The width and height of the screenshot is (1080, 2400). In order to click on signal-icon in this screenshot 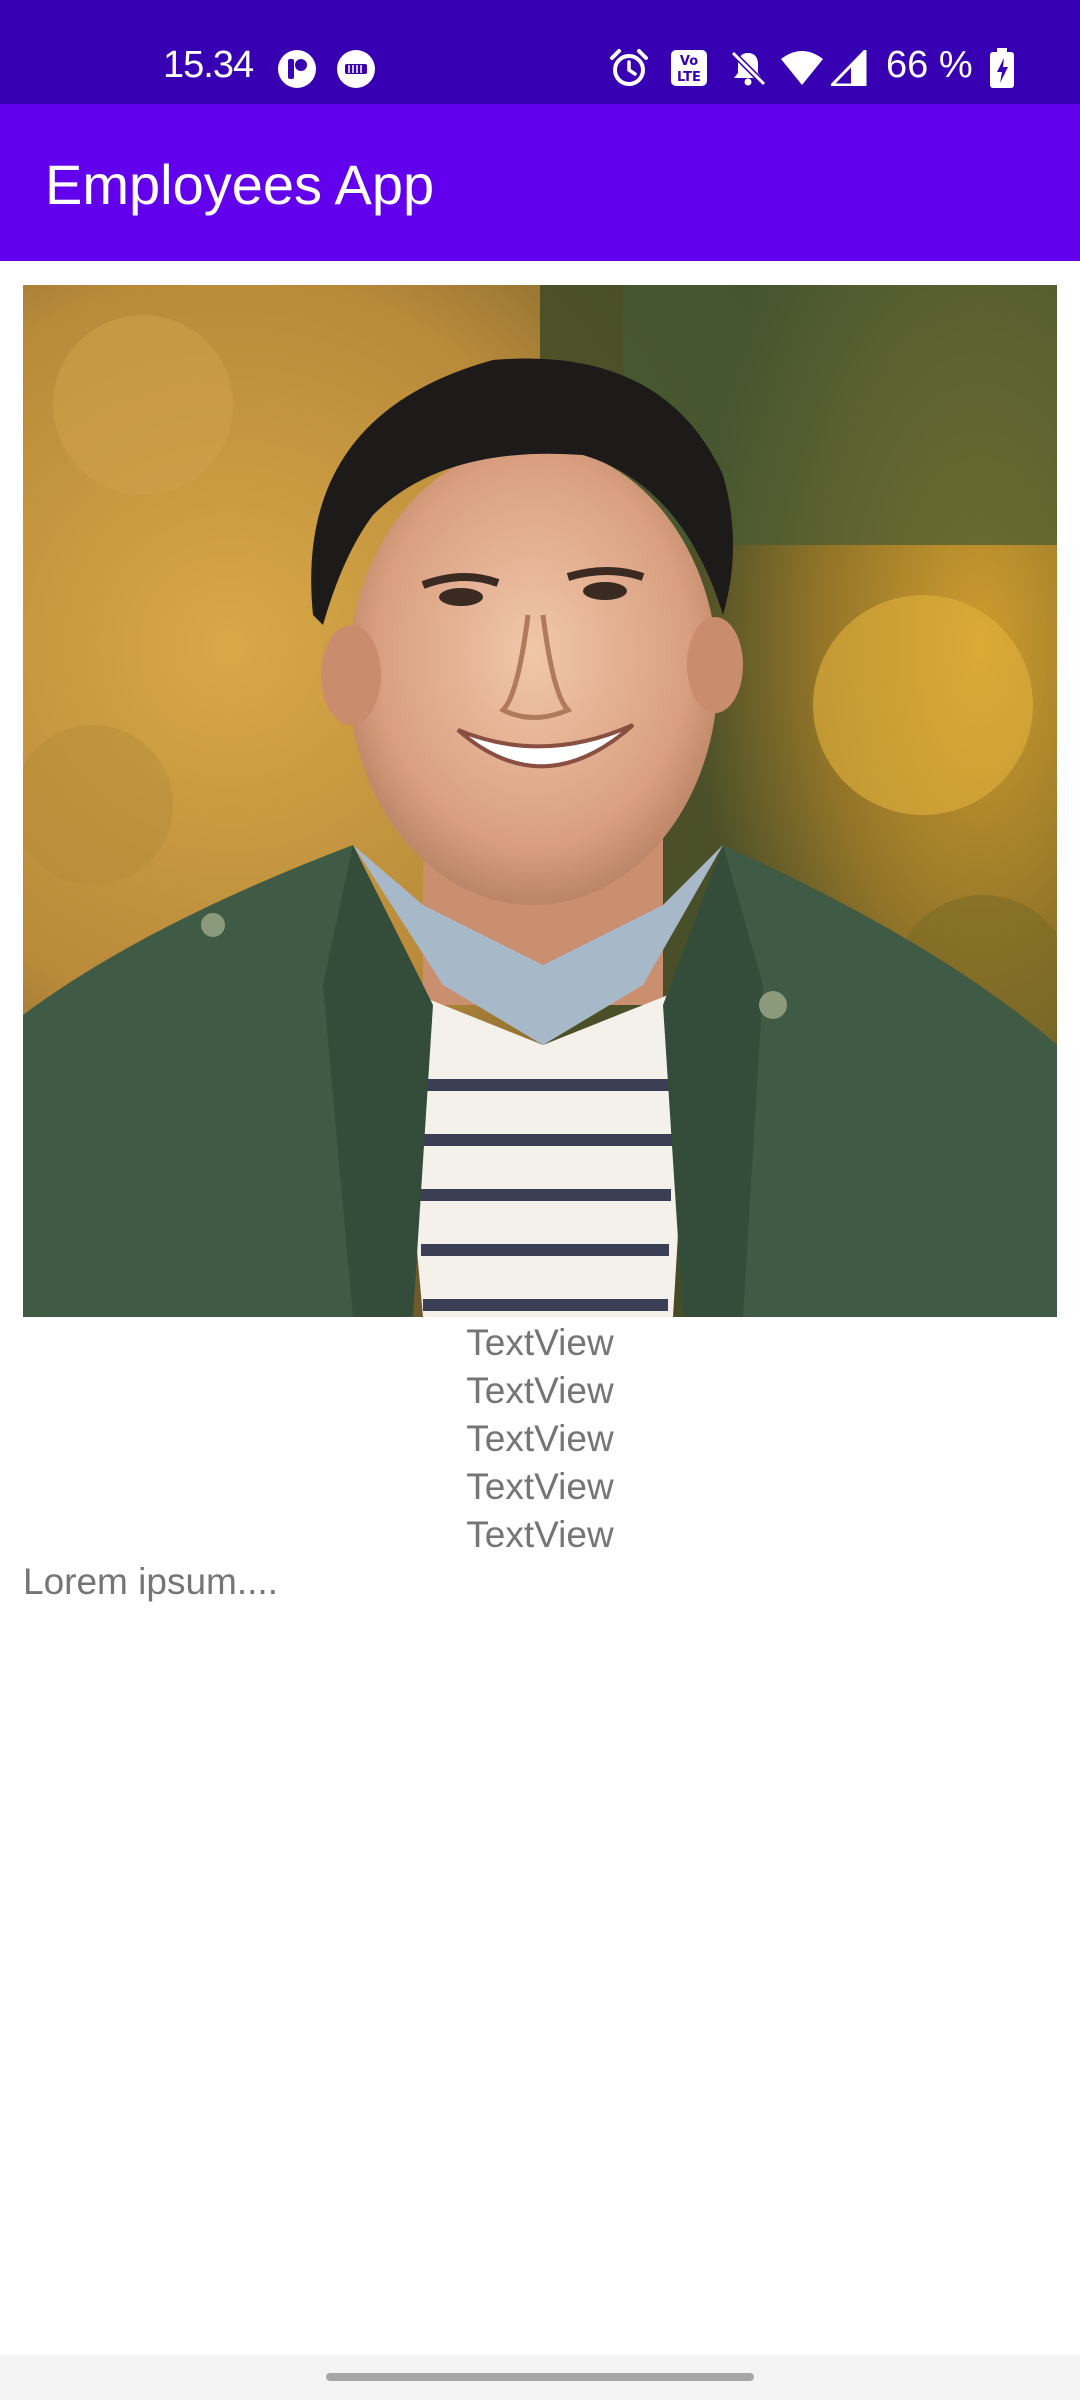, I will do `click(849, 68)`.